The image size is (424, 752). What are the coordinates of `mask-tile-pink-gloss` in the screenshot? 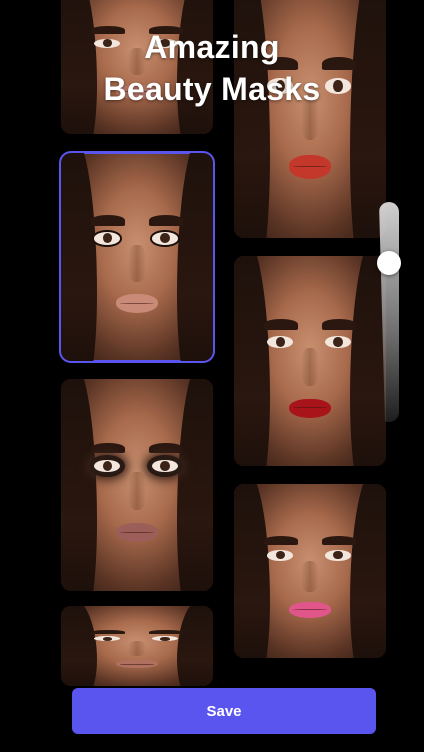 It's located at (310, 571).